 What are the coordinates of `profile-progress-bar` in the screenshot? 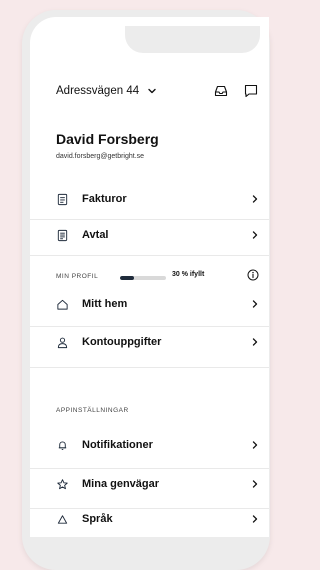 It's located at (143, 278).